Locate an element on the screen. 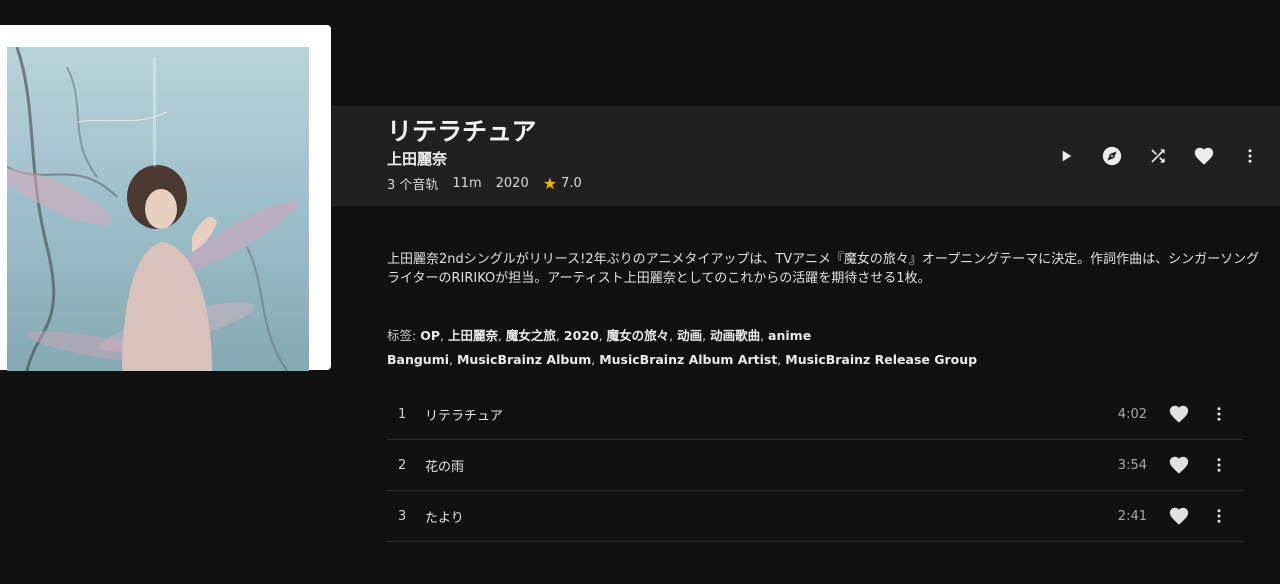 The height and width of the screenshot is (584, 1280). shuffle-icon is located at coordinates (1158, 156).